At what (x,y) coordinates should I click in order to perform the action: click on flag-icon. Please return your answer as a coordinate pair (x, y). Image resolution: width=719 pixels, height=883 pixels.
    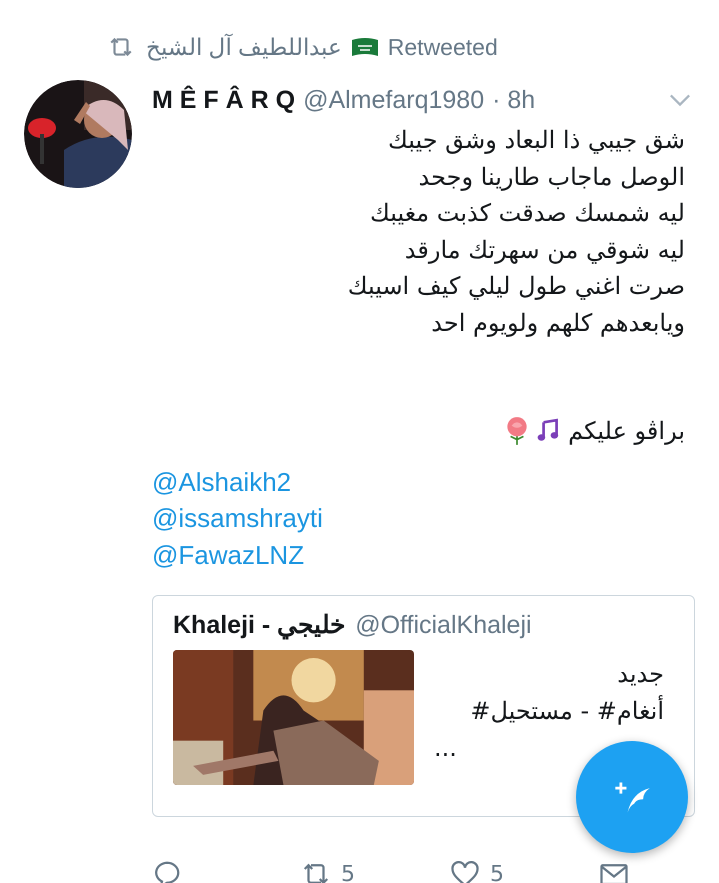
    Looking at the image, I should click on (365, 47).